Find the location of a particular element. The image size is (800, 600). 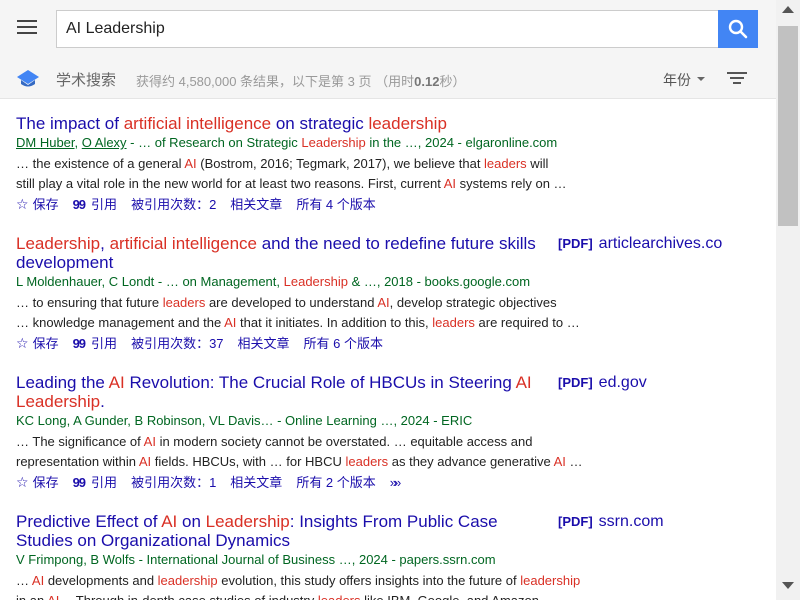

title-text: , is located at coordinates (105, 243).